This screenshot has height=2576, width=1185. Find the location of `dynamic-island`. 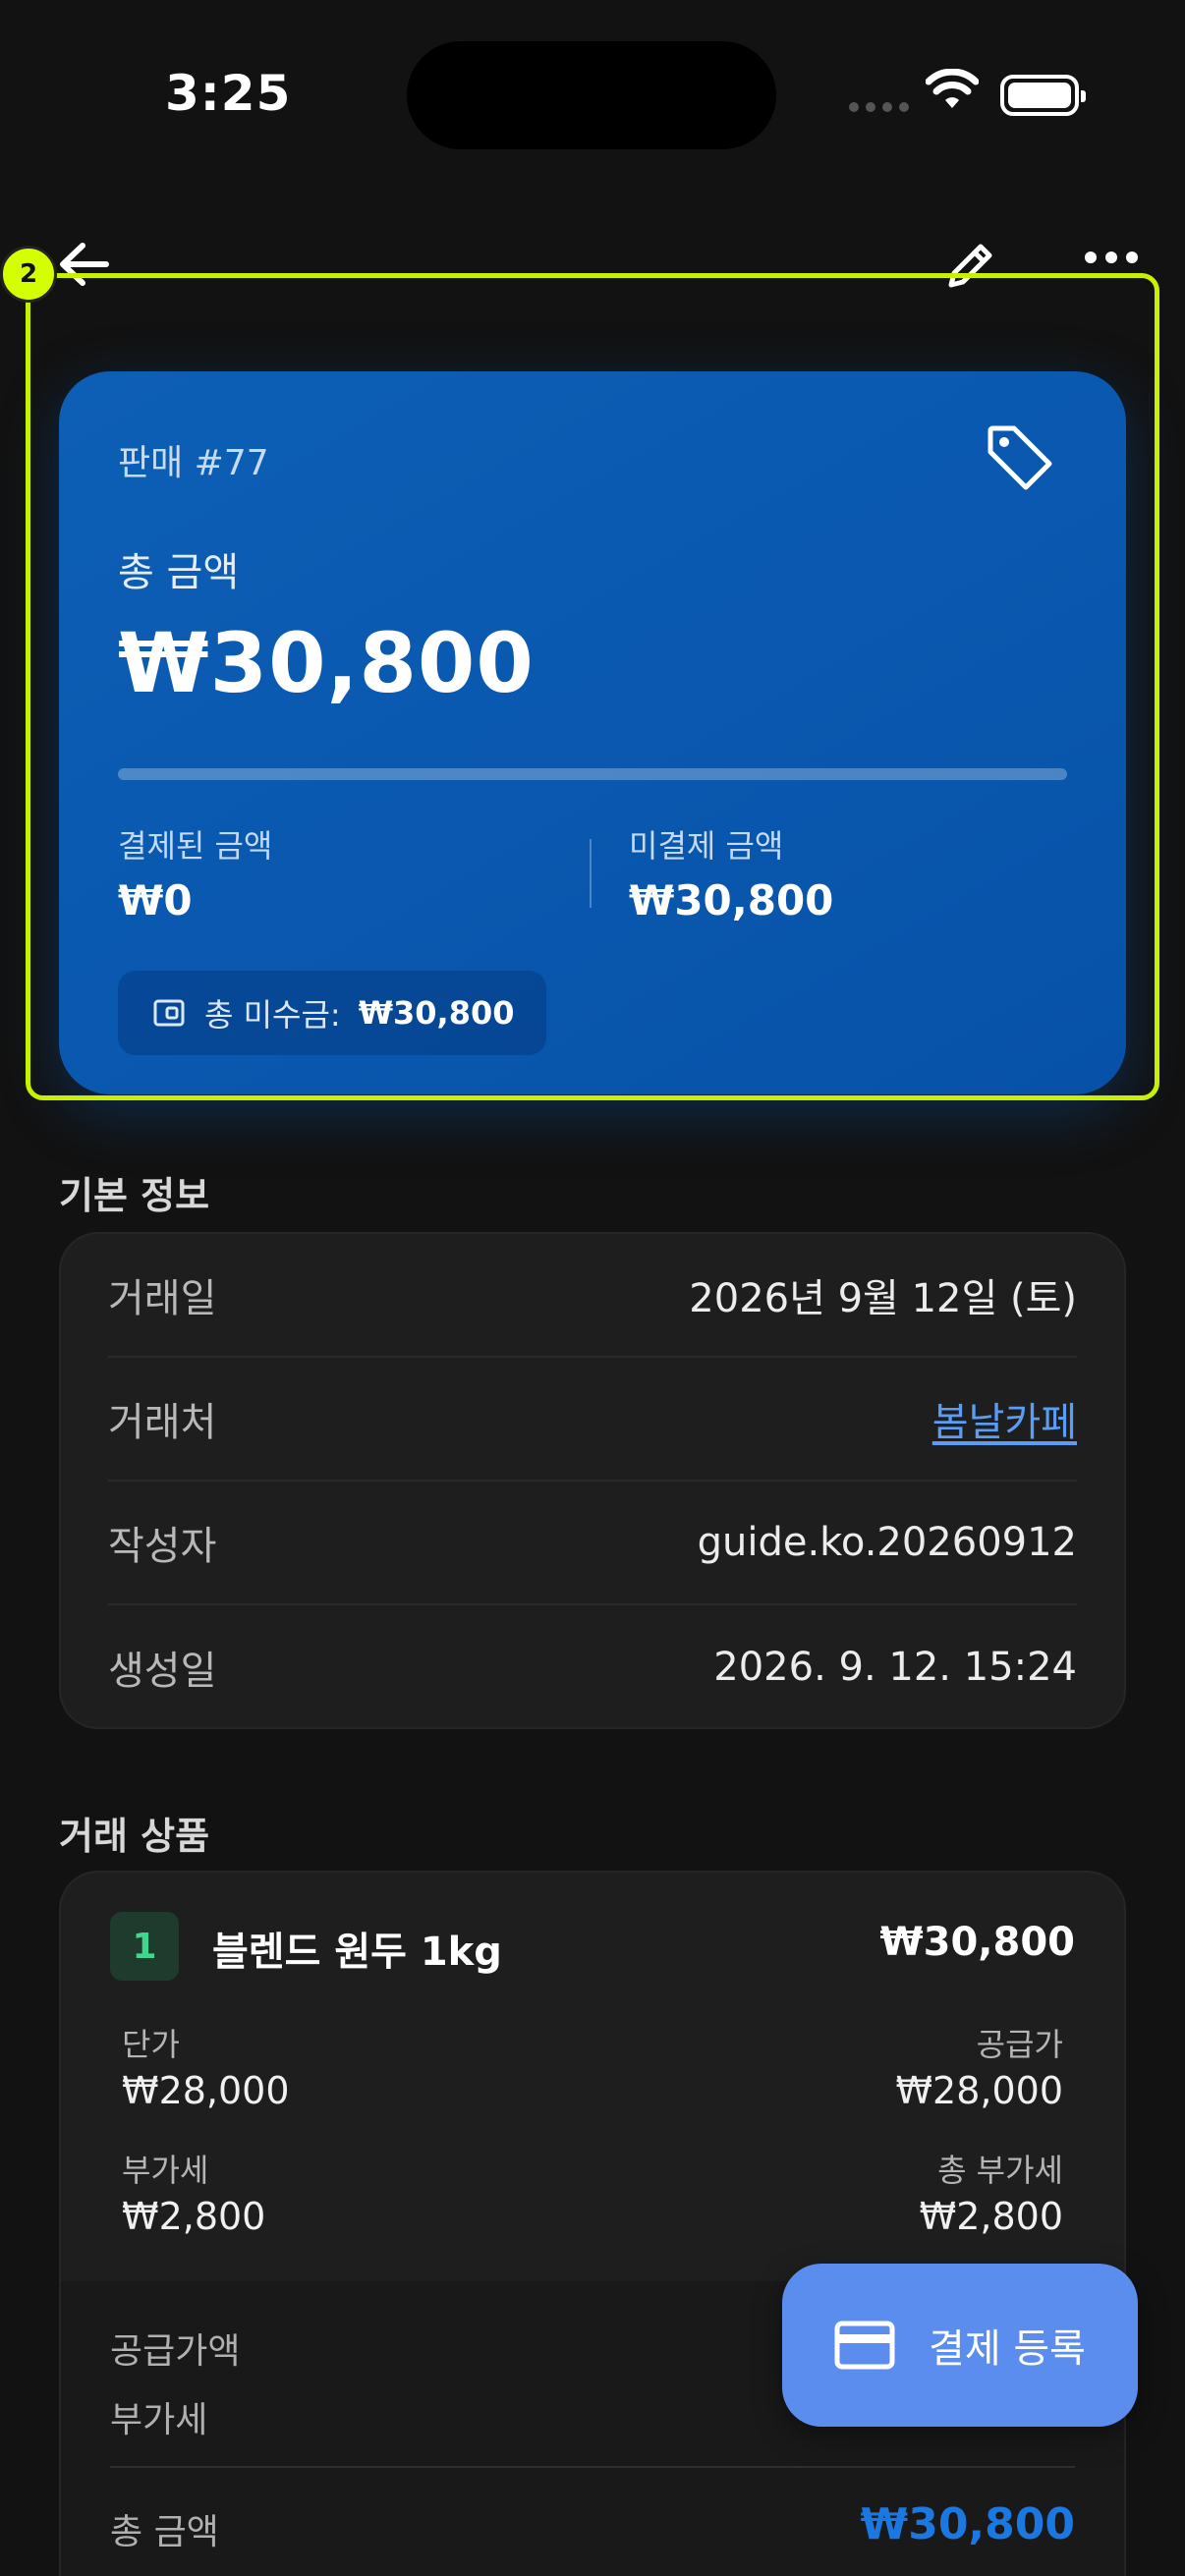

dynamic-island is located at coordinates (592, 95).